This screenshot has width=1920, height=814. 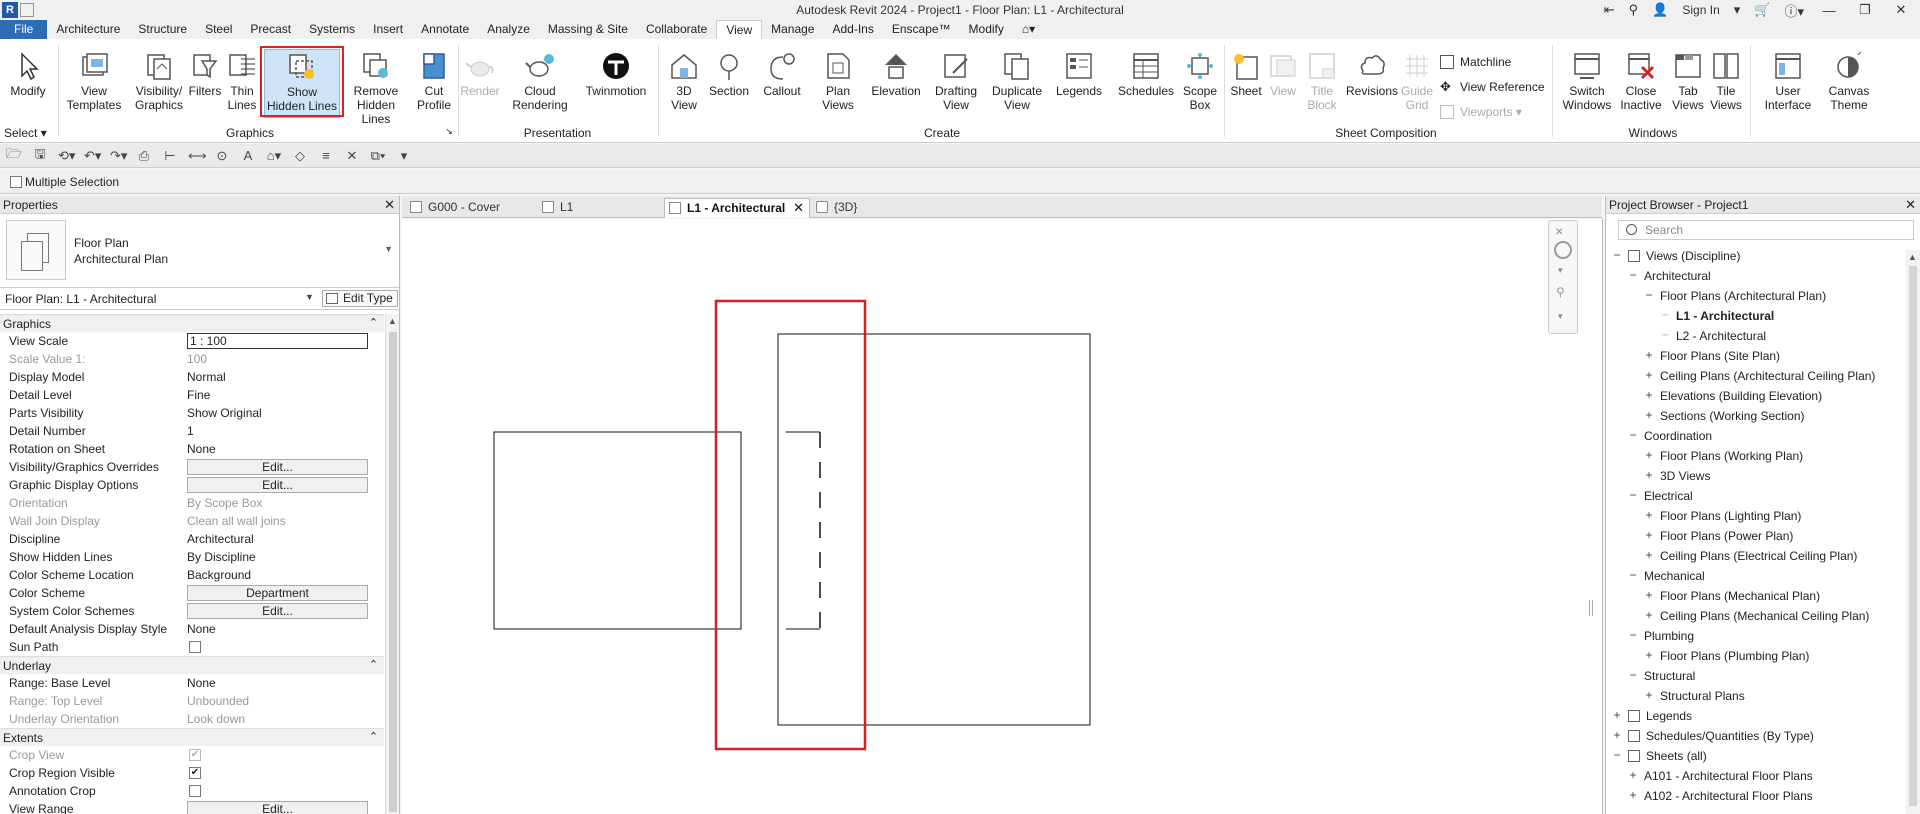 I want to click on annotation-crop-checkbox, so click(x=195, y=791).